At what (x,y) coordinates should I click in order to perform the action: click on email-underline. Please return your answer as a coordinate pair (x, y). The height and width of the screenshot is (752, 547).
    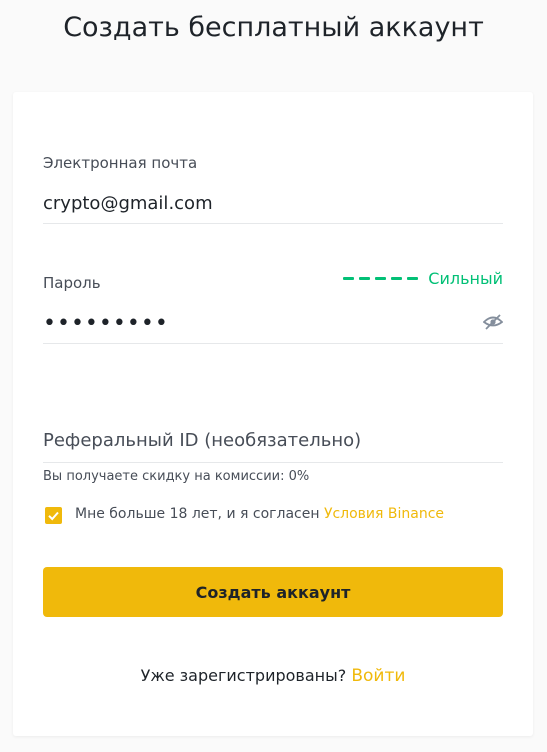
    Looking at the image, I should click on (273, 223).